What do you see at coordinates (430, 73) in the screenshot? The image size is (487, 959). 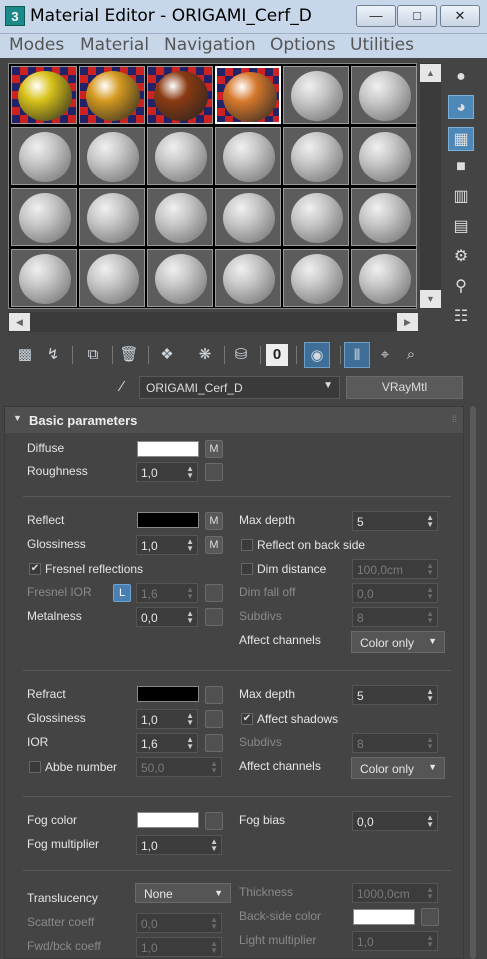 I see `scroll-up-arrow-icon: ▲` at bounding box center [430, 73].